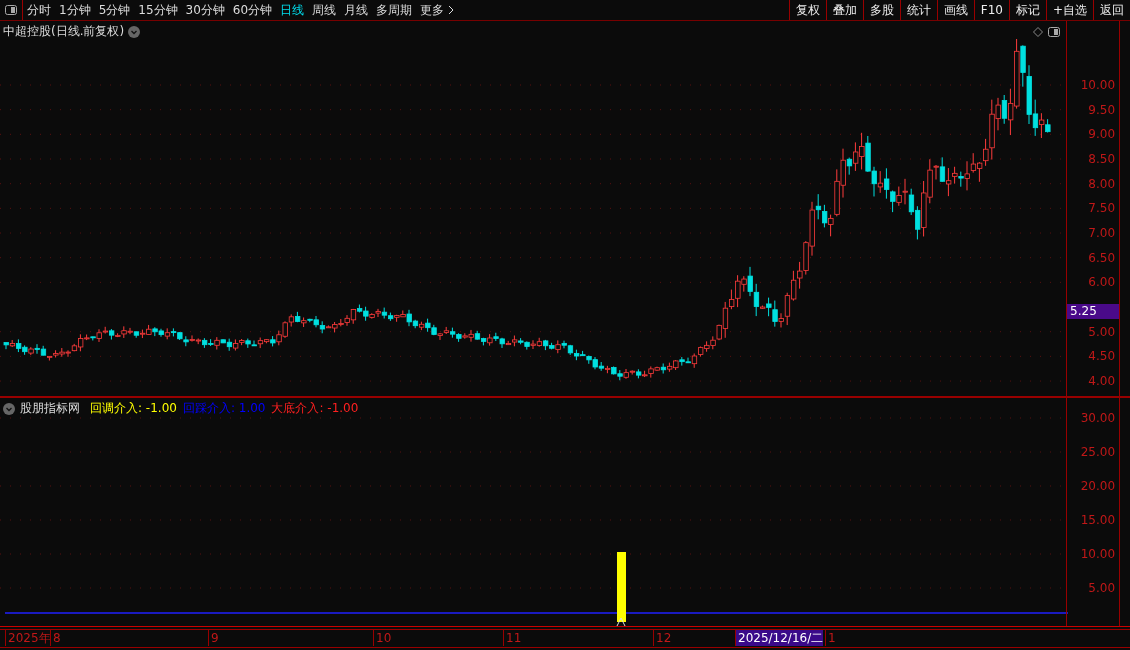 This screenshot has height=650, width=1130. I want to click on indicator-title: 股朋指标网, so click(50, 408).